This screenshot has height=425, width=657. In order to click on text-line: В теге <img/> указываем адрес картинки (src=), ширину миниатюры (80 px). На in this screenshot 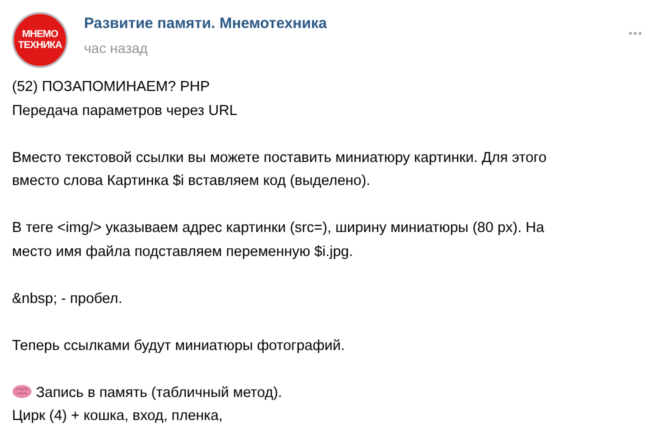, I will do `click(279, 228)`.